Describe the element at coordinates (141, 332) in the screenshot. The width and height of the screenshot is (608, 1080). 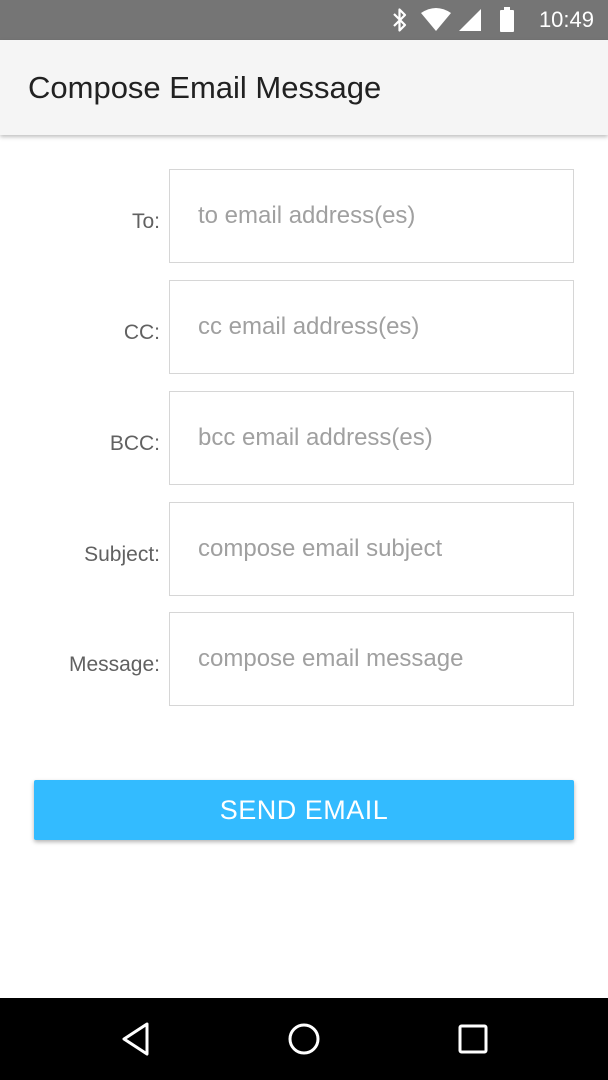
I see `cc-label: CC:` at that location.